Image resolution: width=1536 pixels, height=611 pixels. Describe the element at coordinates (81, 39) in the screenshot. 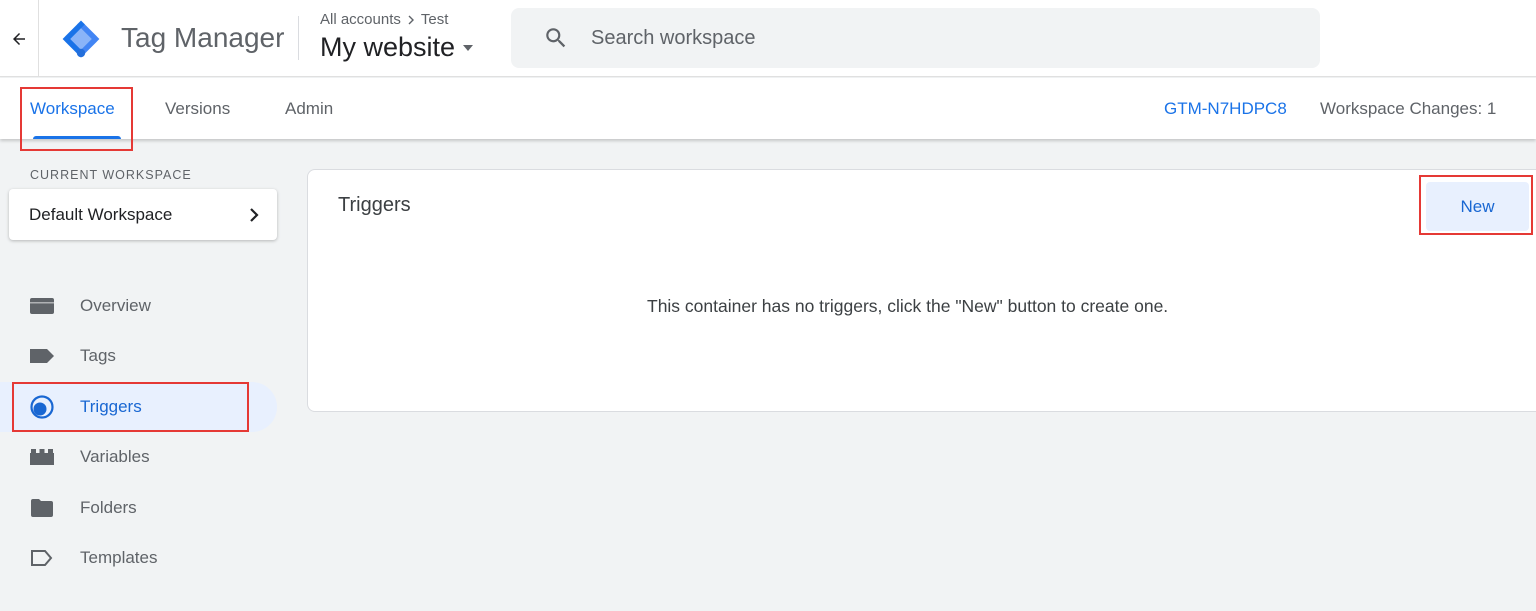

I see `tag-manager-logo` at that location.